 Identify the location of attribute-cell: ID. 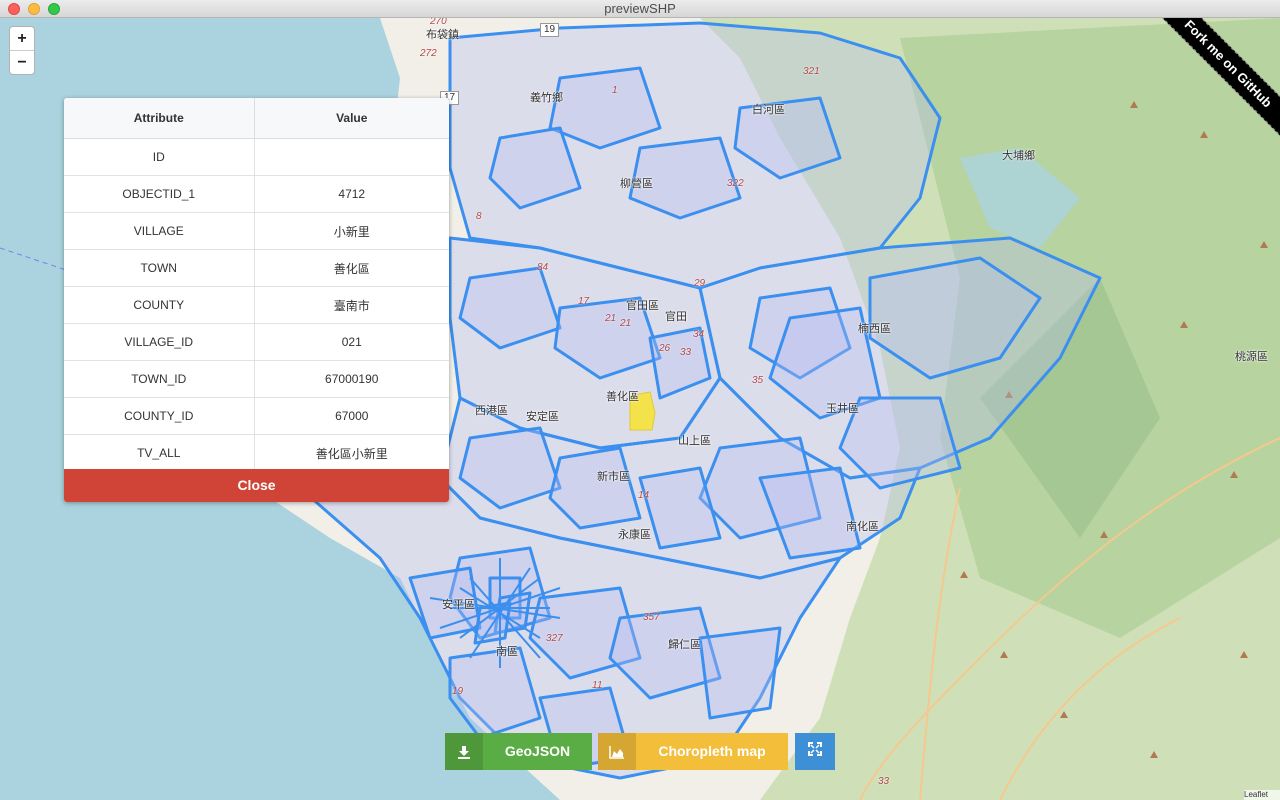
(159, 157).